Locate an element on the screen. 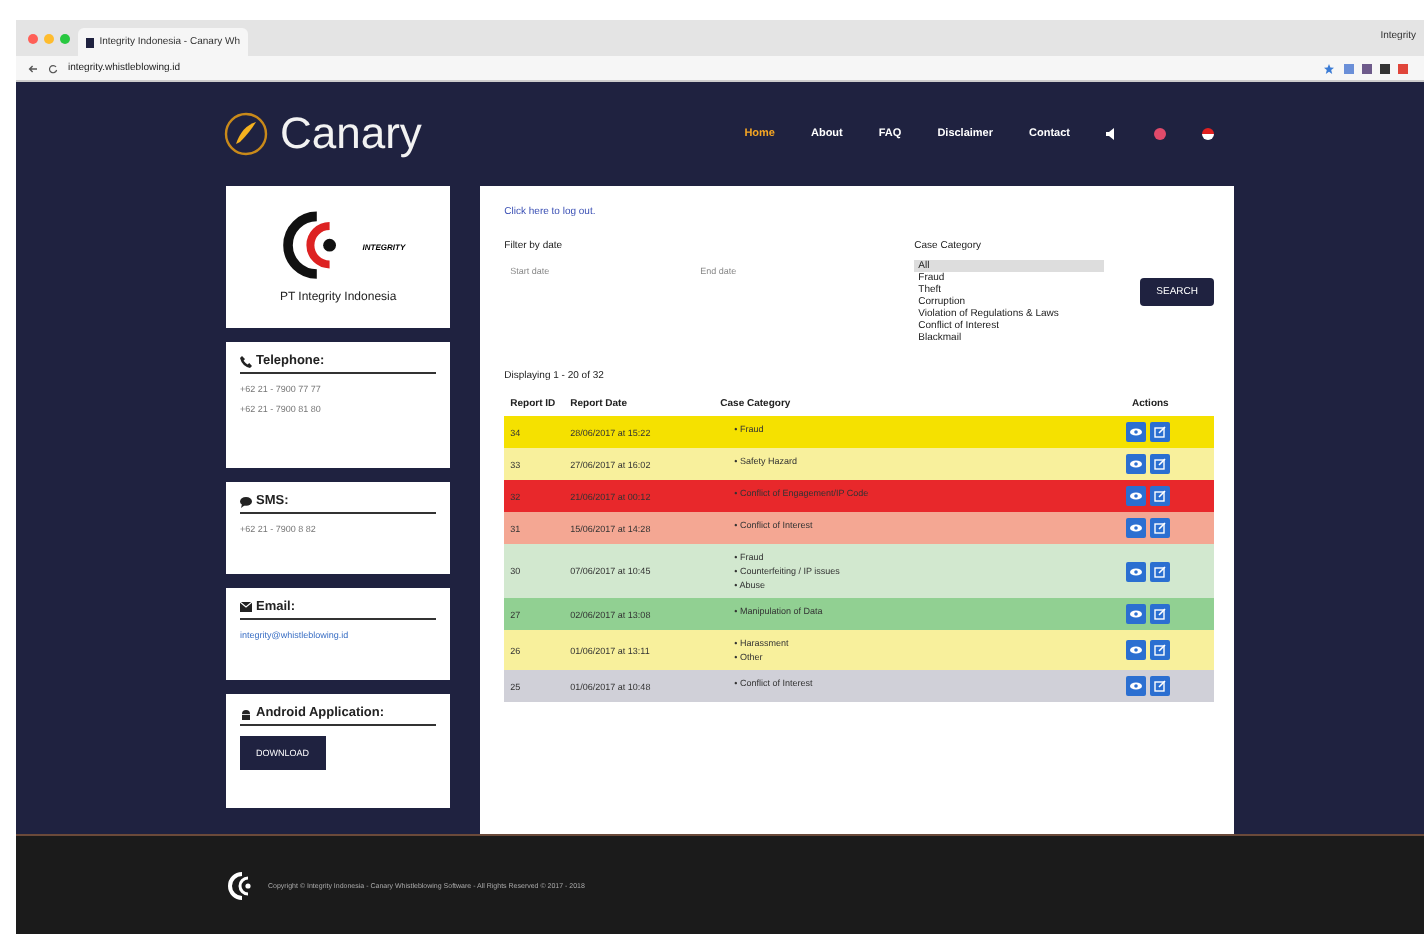 The height and width of the screenshot is (946, 1424). back-icon is located at coordinates (33, 68).